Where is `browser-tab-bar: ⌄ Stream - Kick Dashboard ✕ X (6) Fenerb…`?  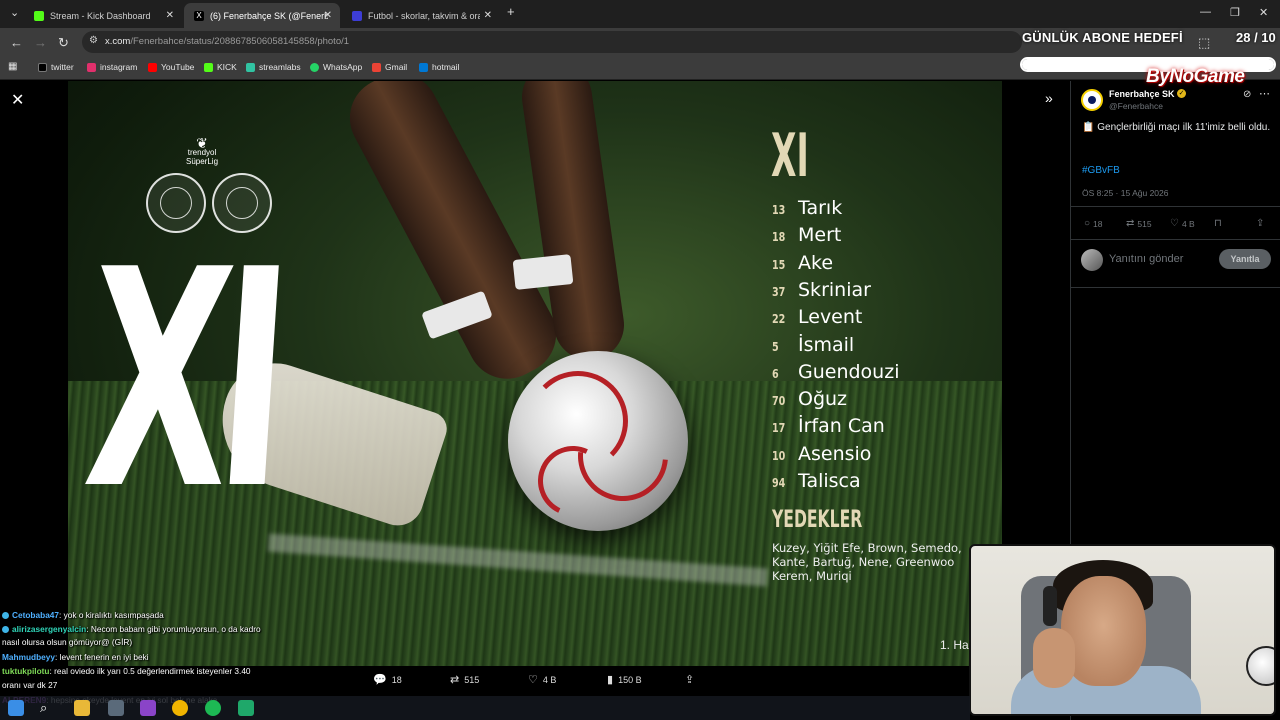
browser-tab-bar: ⌄ Stream - Kick Dashboard ✕ X (6) Fenerb… is located at coordinates (640, 14).